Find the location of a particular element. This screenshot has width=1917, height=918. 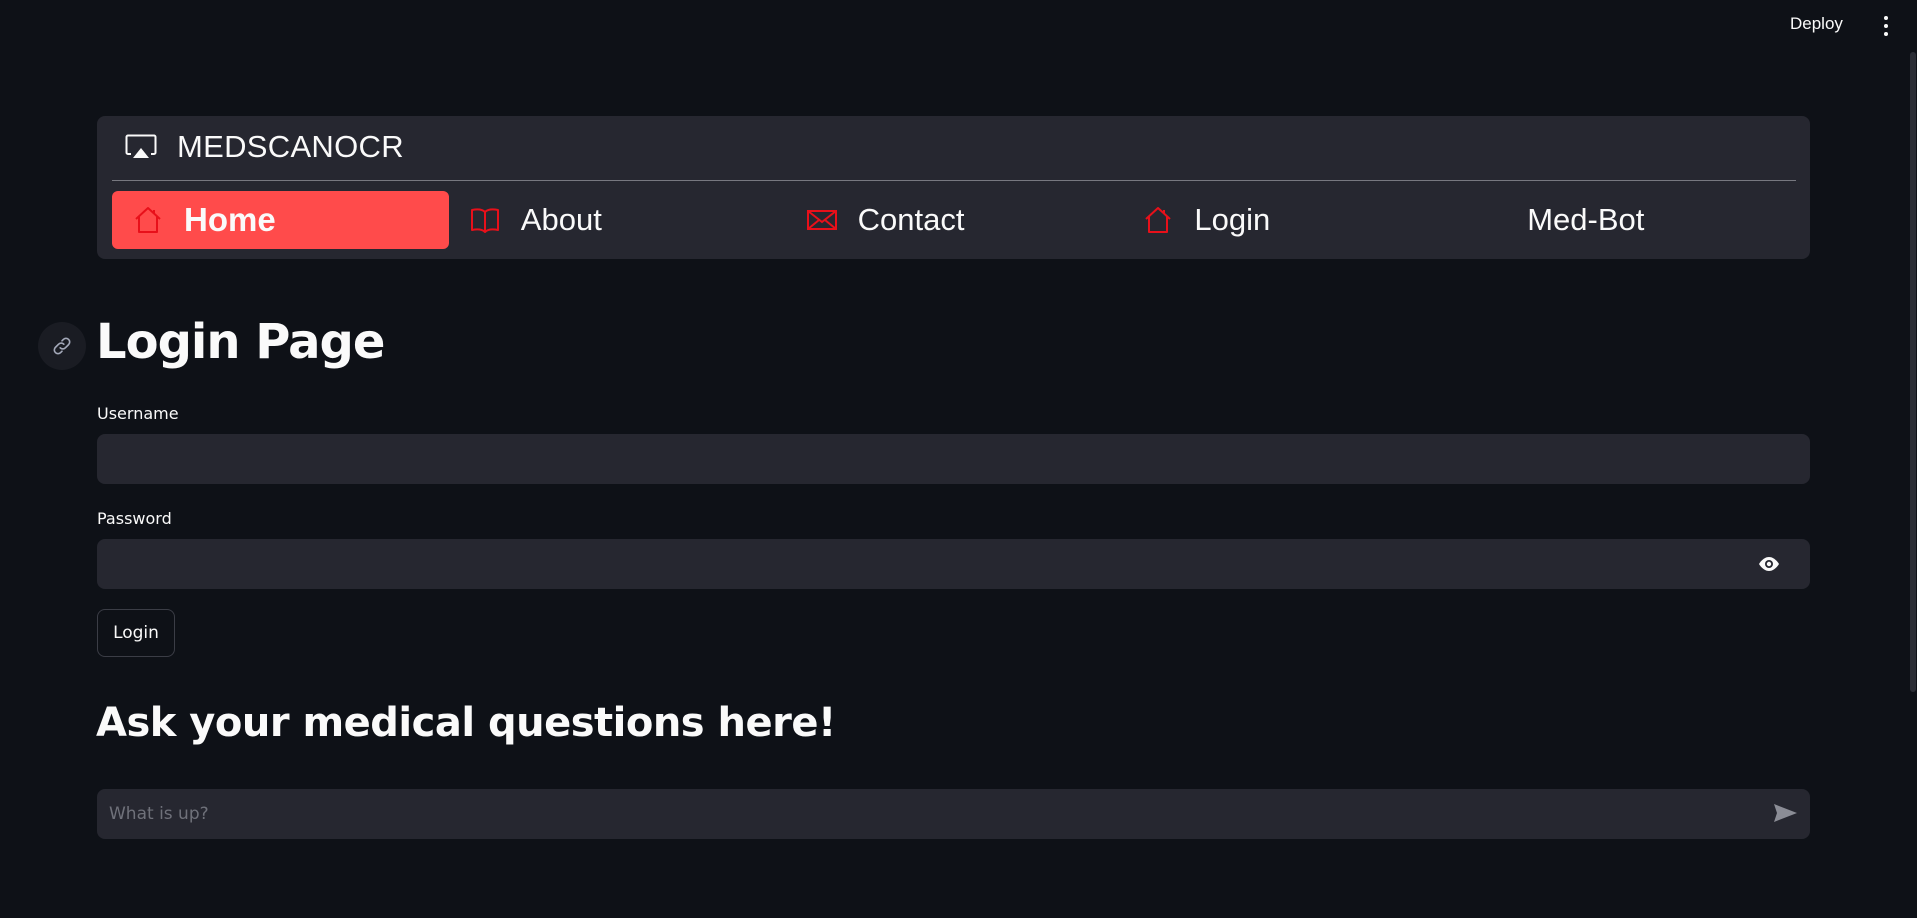

envelope-icon is located at coordinates (821, 220).